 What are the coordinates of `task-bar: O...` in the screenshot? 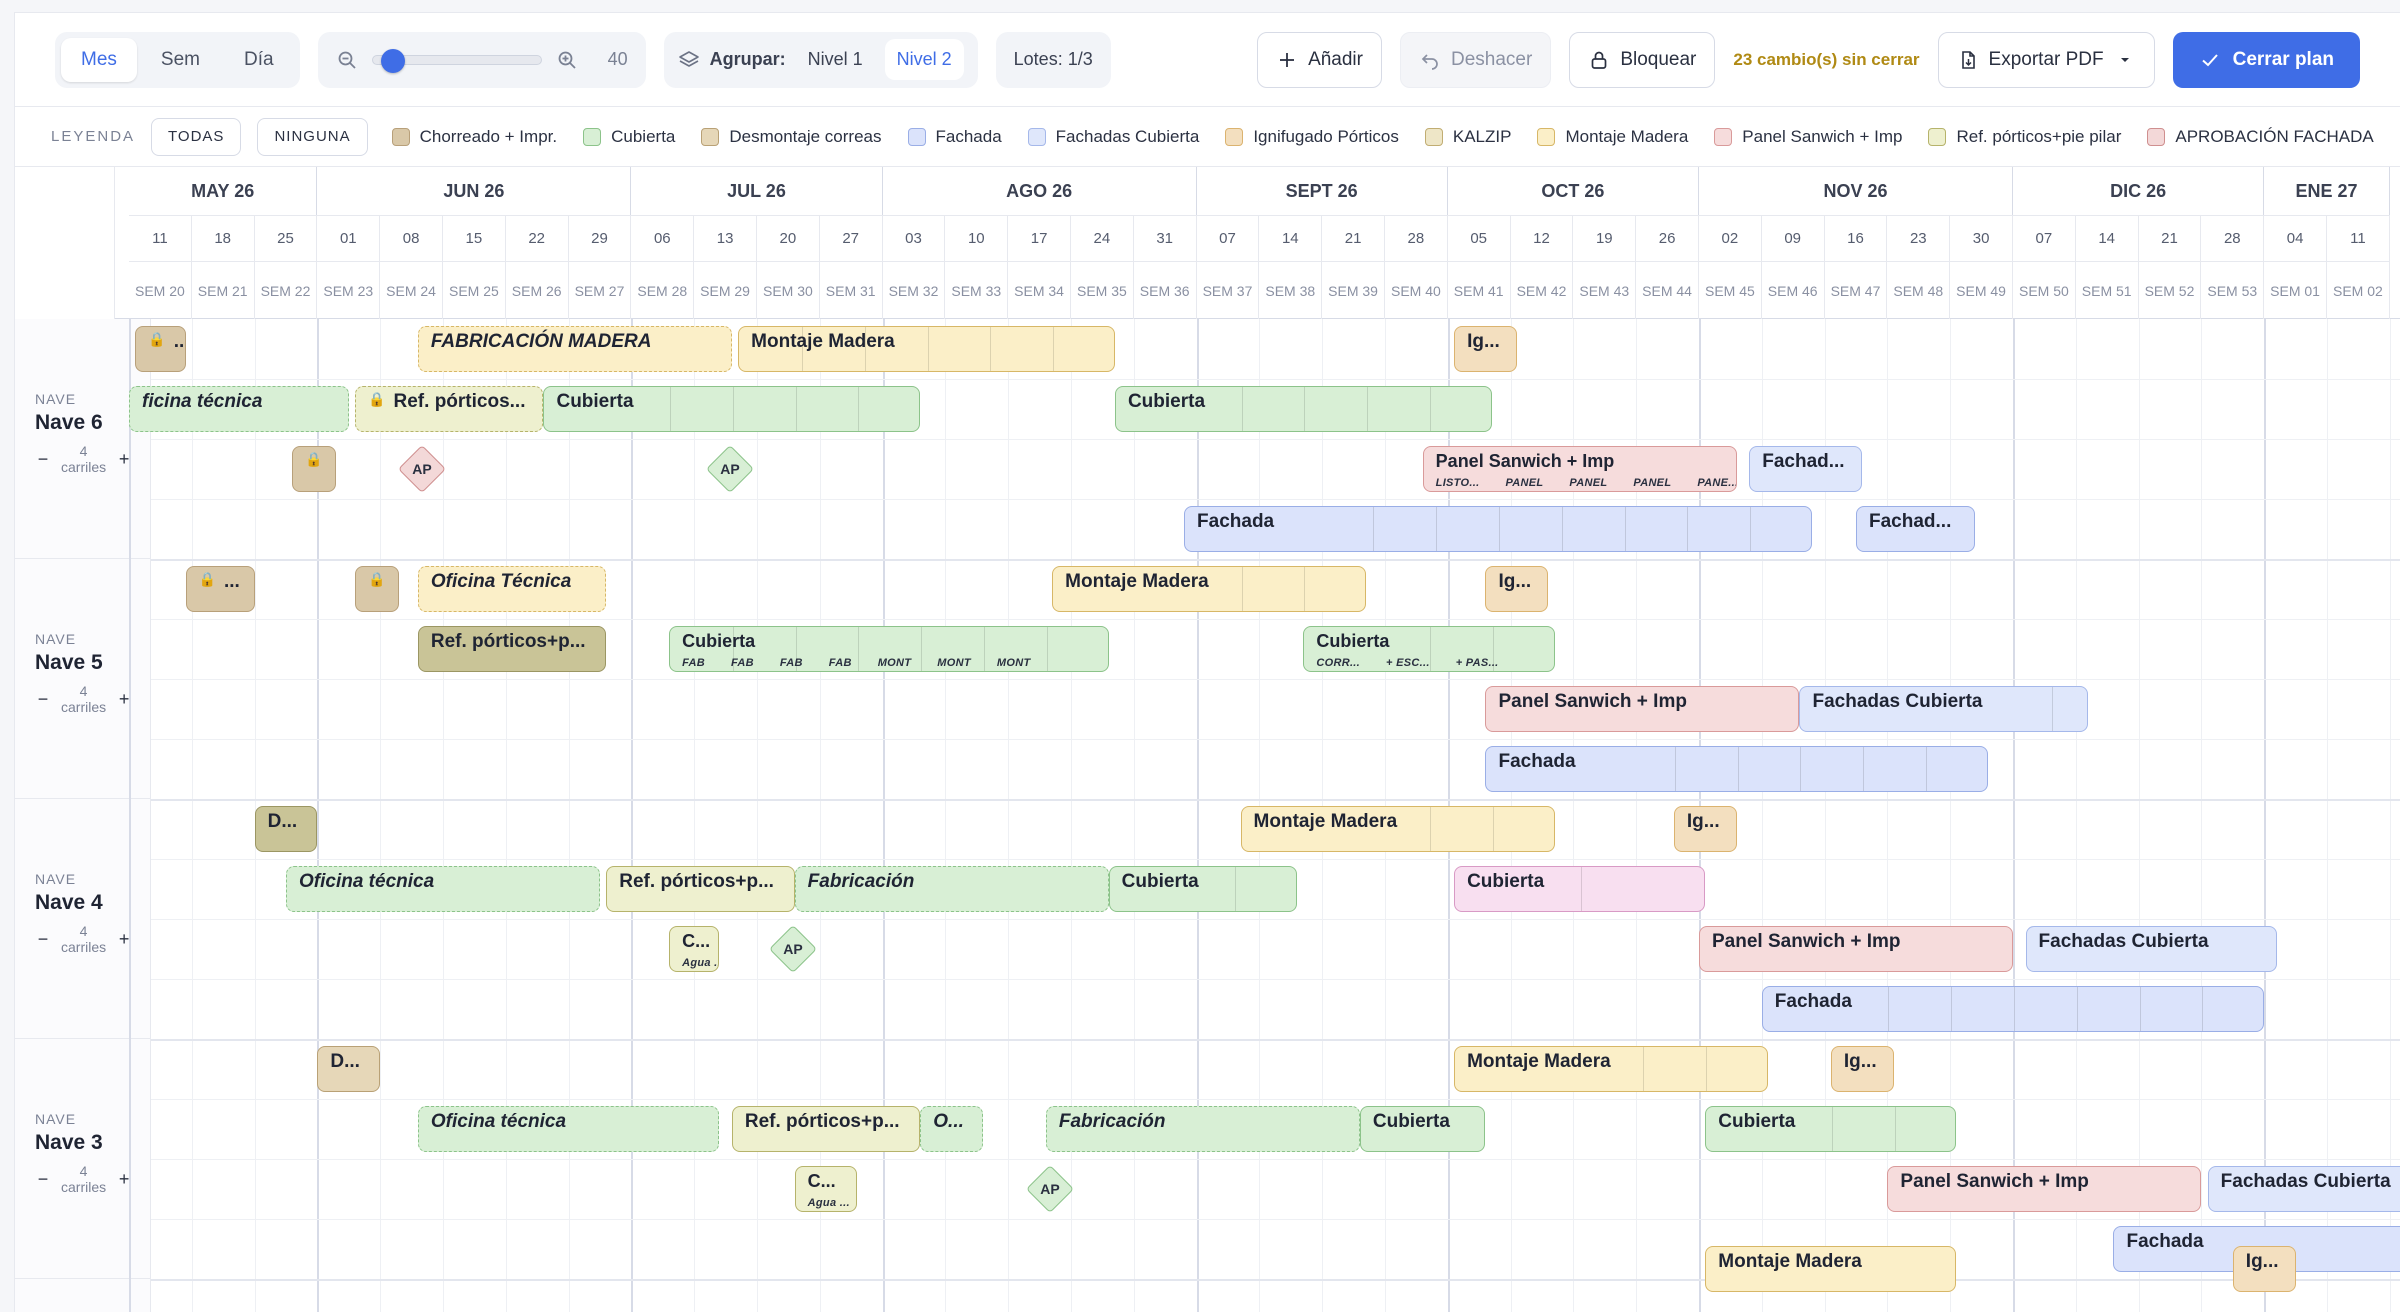 It's located at (952, 1129).